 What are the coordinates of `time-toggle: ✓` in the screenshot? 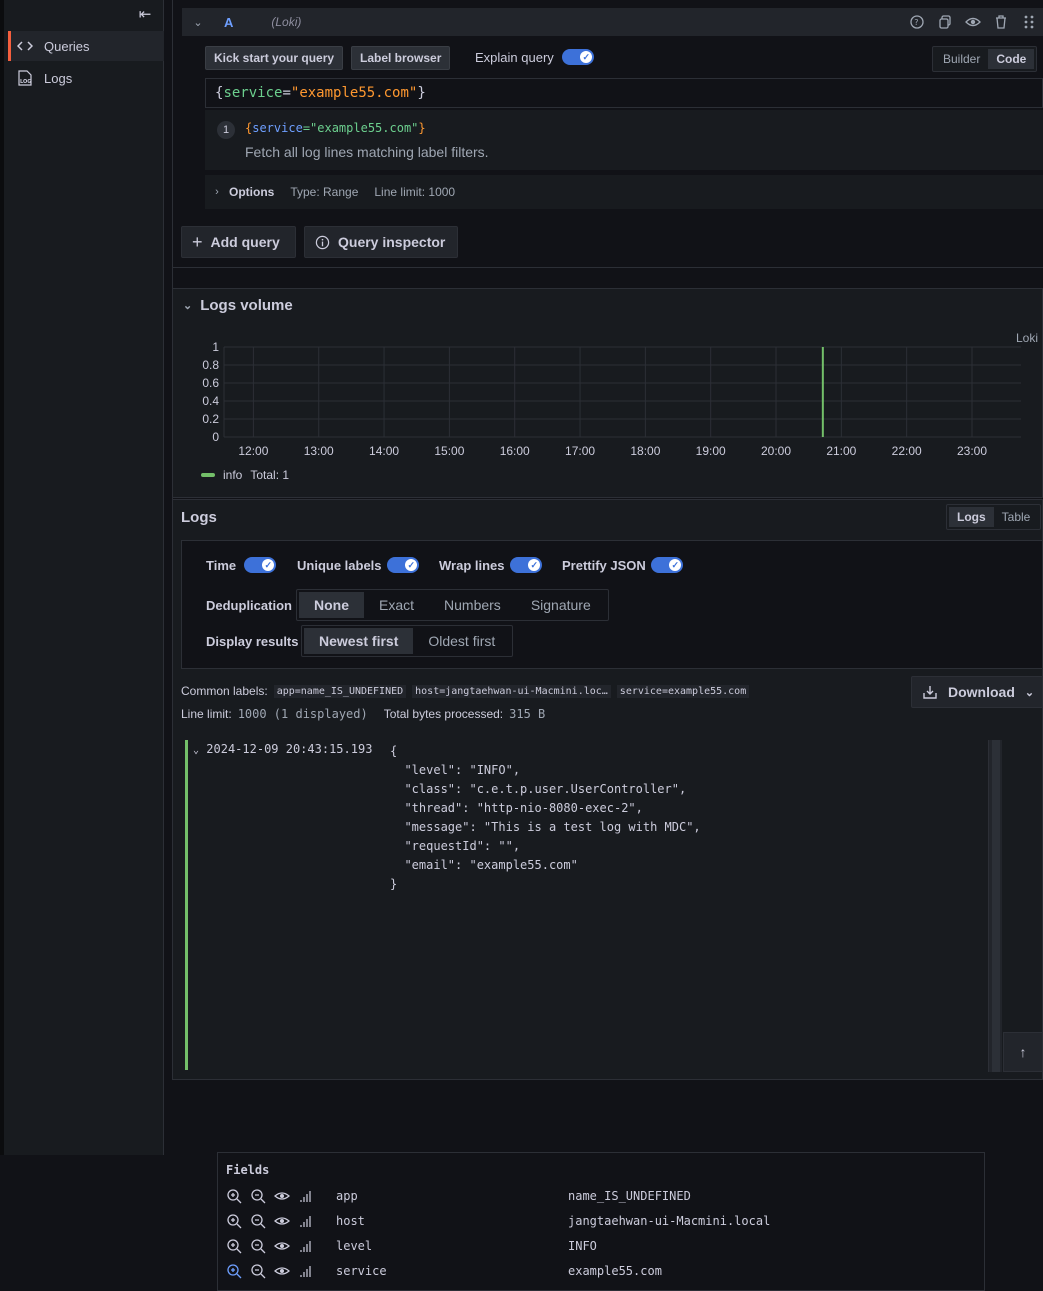 It's located at (260, 565).